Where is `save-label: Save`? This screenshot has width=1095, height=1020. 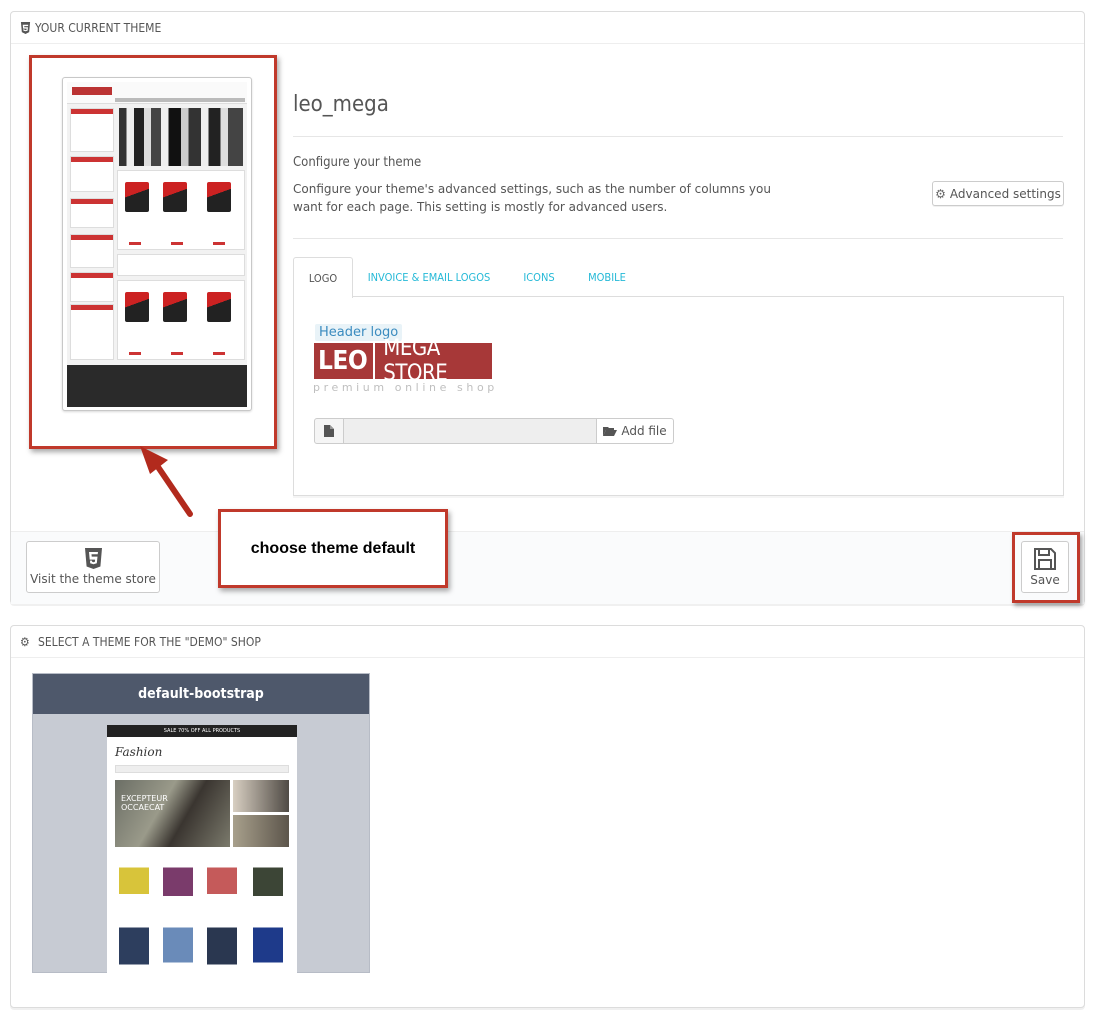
save-label: Save is located at coordinates (1045, 579).